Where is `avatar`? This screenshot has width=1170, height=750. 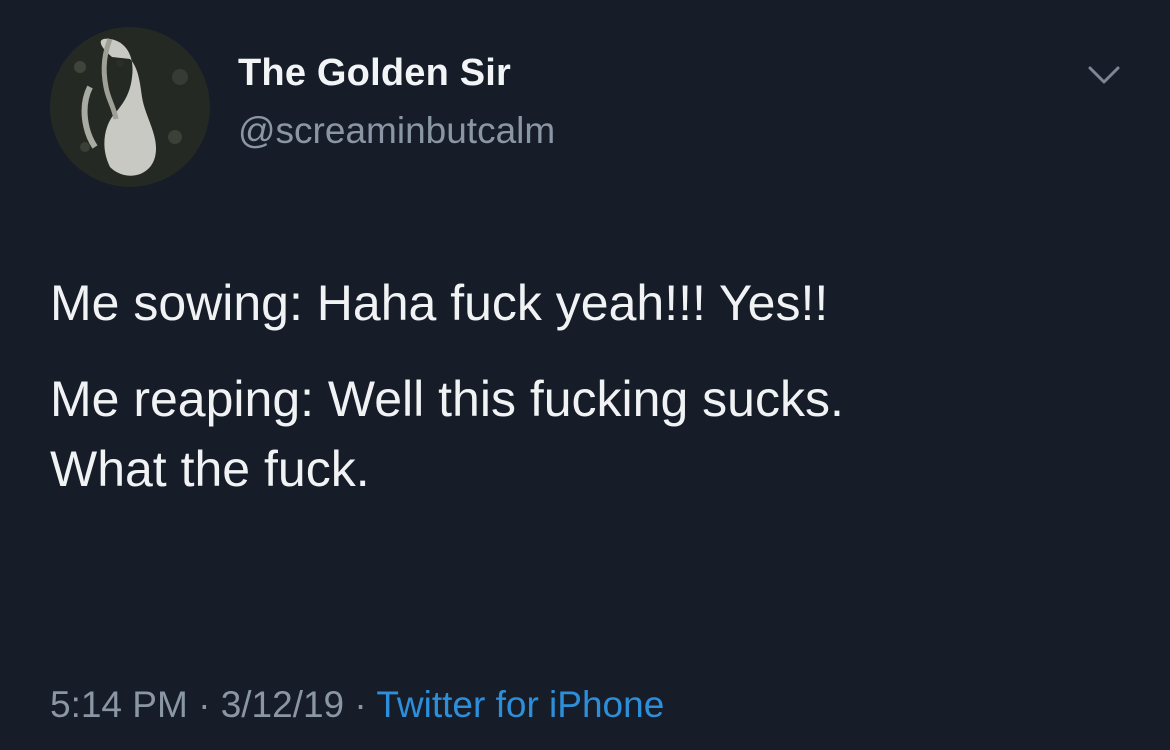
avatar is located at coordinates (130, 107).